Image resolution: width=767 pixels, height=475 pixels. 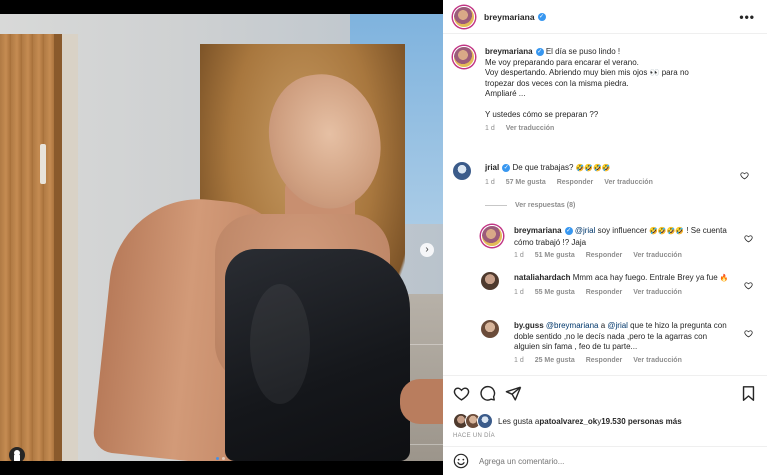 I want to click on liker-avatar, so click(x=485, y=421).